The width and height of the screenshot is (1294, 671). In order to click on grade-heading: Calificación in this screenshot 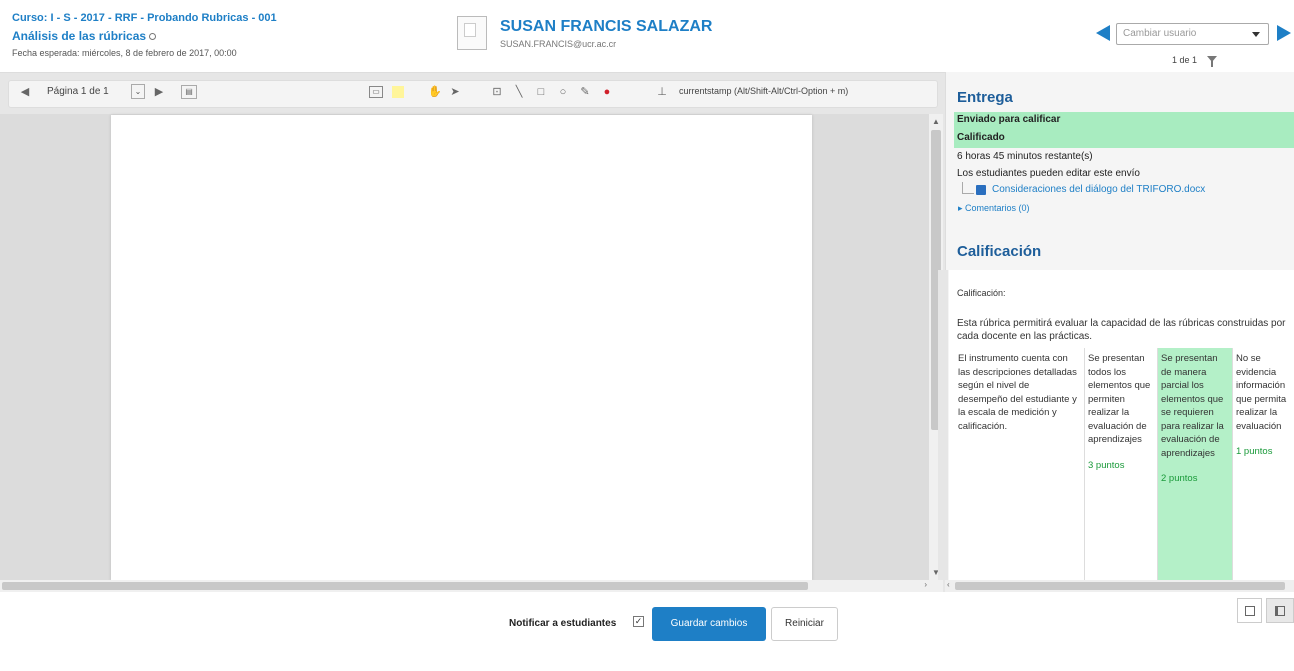, I will do `click(999, 251)`.